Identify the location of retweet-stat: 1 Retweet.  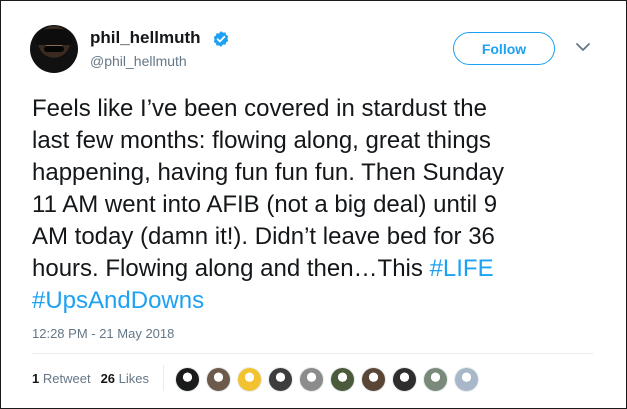
(61, 378).